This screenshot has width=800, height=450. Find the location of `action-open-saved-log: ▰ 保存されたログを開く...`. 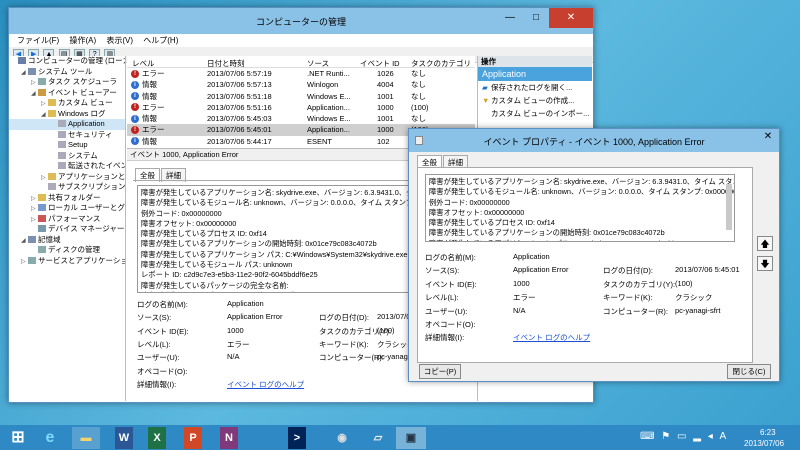

action-open-saved-log: ▰ 保存されたログを開く... is located at coordinates (535, 87).